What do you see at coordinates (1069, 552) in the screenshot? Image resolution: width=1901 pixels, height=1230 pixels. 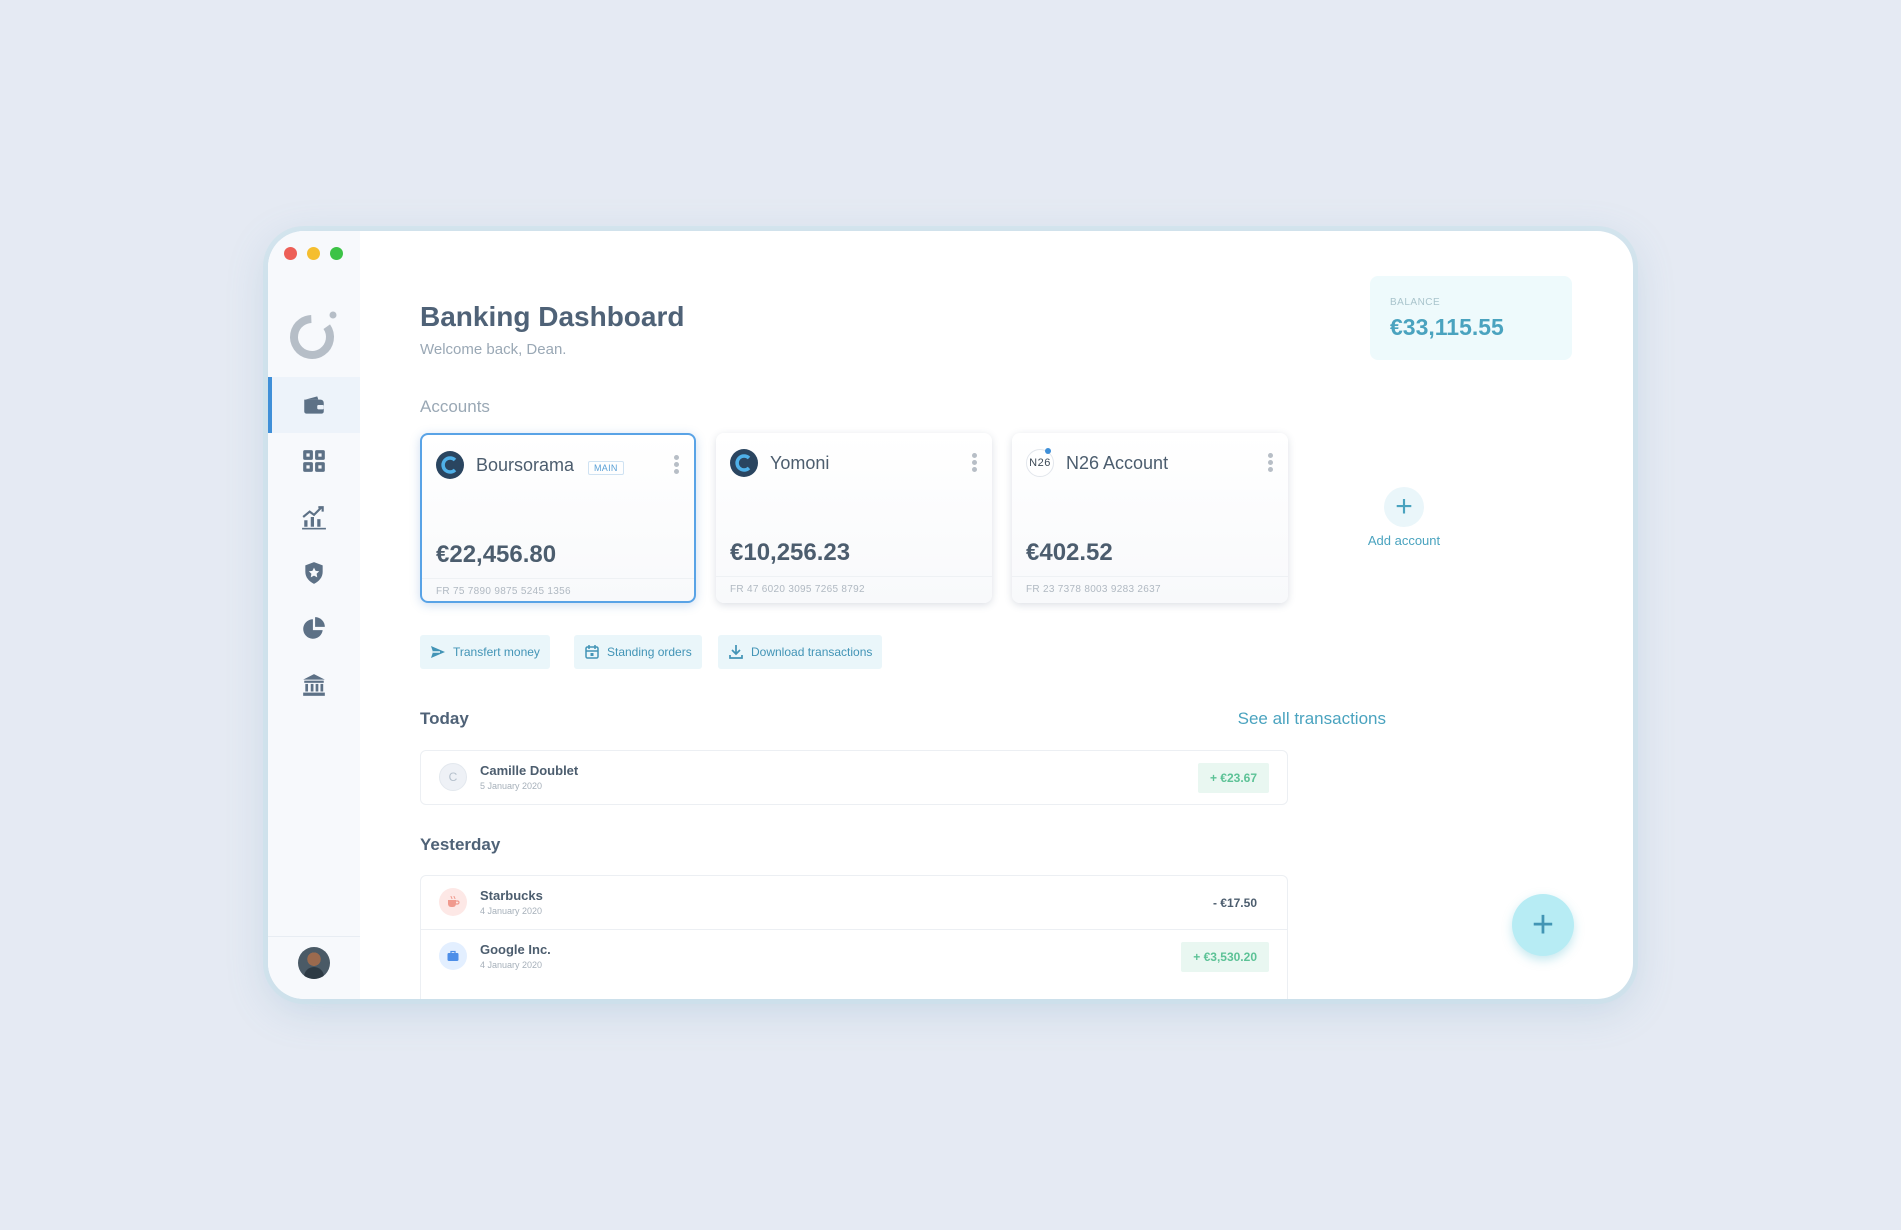 I see `account-balance: €402.52` at bounding box center [1069, 552].